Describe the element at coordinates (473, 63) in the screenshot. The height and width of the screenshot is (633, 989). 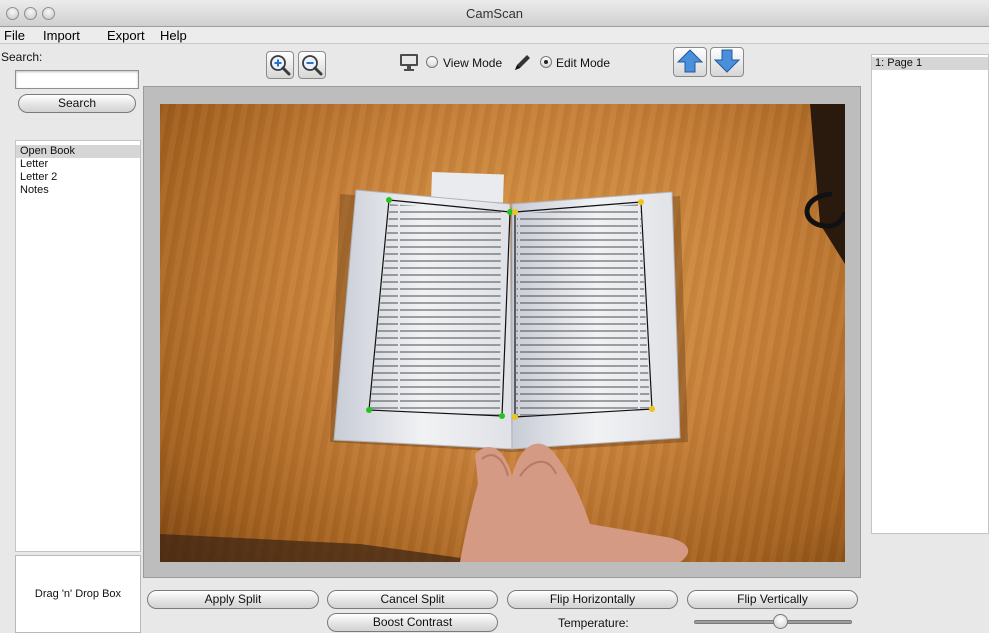
I see `view-mode-label: View Mode` at that location.